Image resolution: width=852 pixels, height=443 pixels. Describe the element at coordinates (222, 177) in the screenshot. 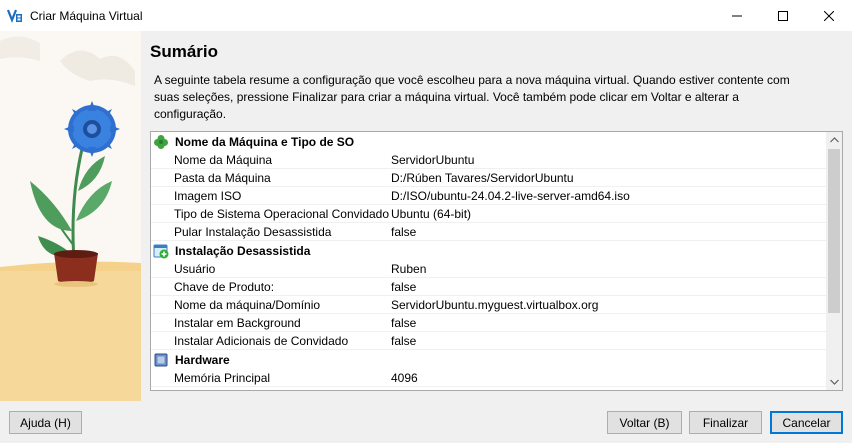

I see `row-key: Pasta da Máquina` at that location.